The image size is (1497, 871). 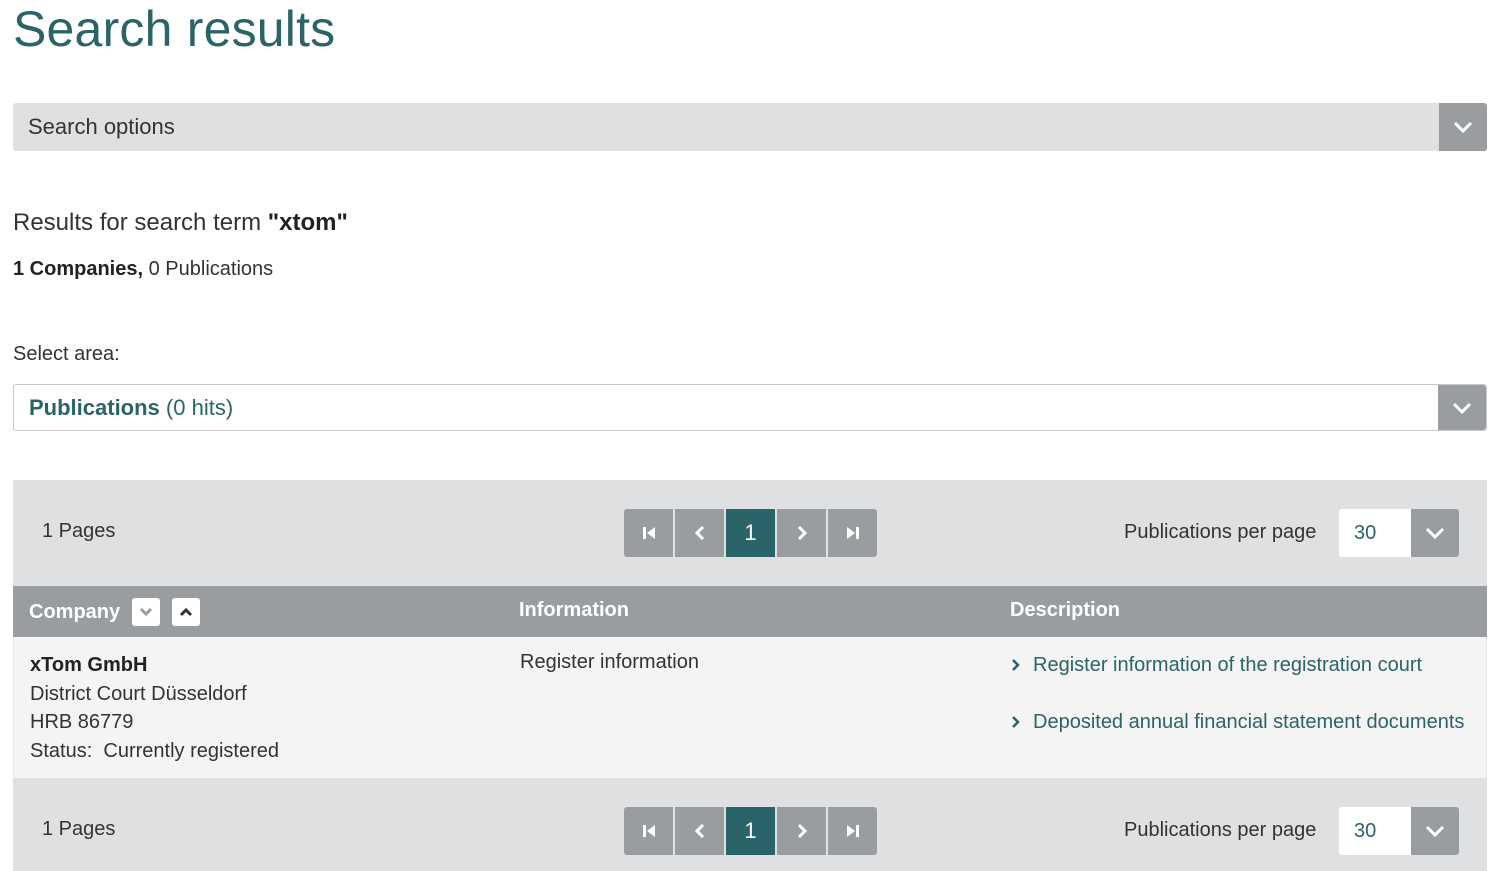 What do you see at coordinates (140, 222) in the screenshot?
I see `results-prefix: Results for search term` at bounding box center [140, 222].